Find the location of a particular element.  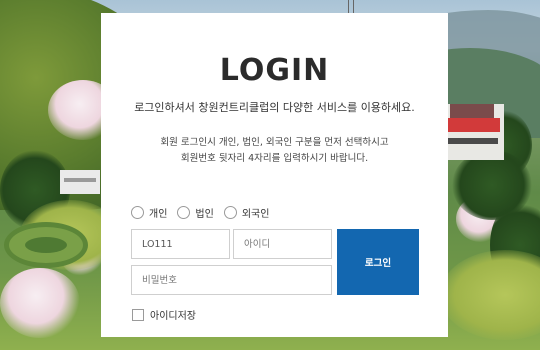

user-id-field is located at coordinates (282, 244).